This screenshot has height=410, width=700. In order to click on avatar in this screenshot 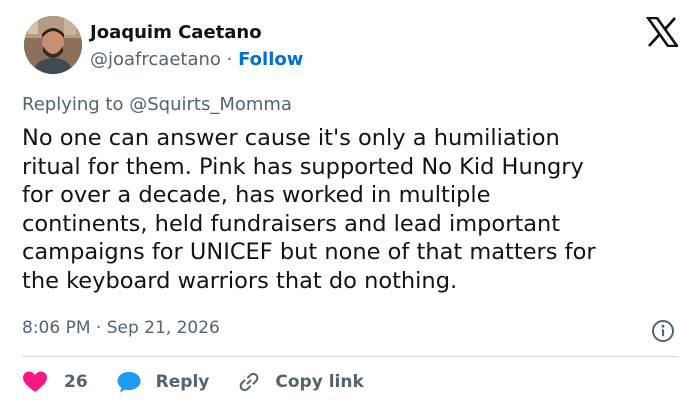, I will do `click(53, 45)`.